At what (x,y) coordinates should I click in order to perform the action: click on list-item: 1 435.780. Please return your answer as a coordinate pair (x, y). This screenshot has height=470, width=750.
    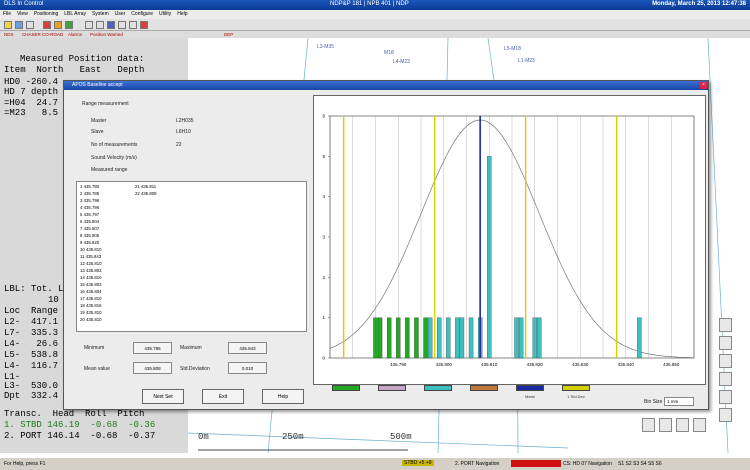
    Looking at the image, I should click on (89, 186).